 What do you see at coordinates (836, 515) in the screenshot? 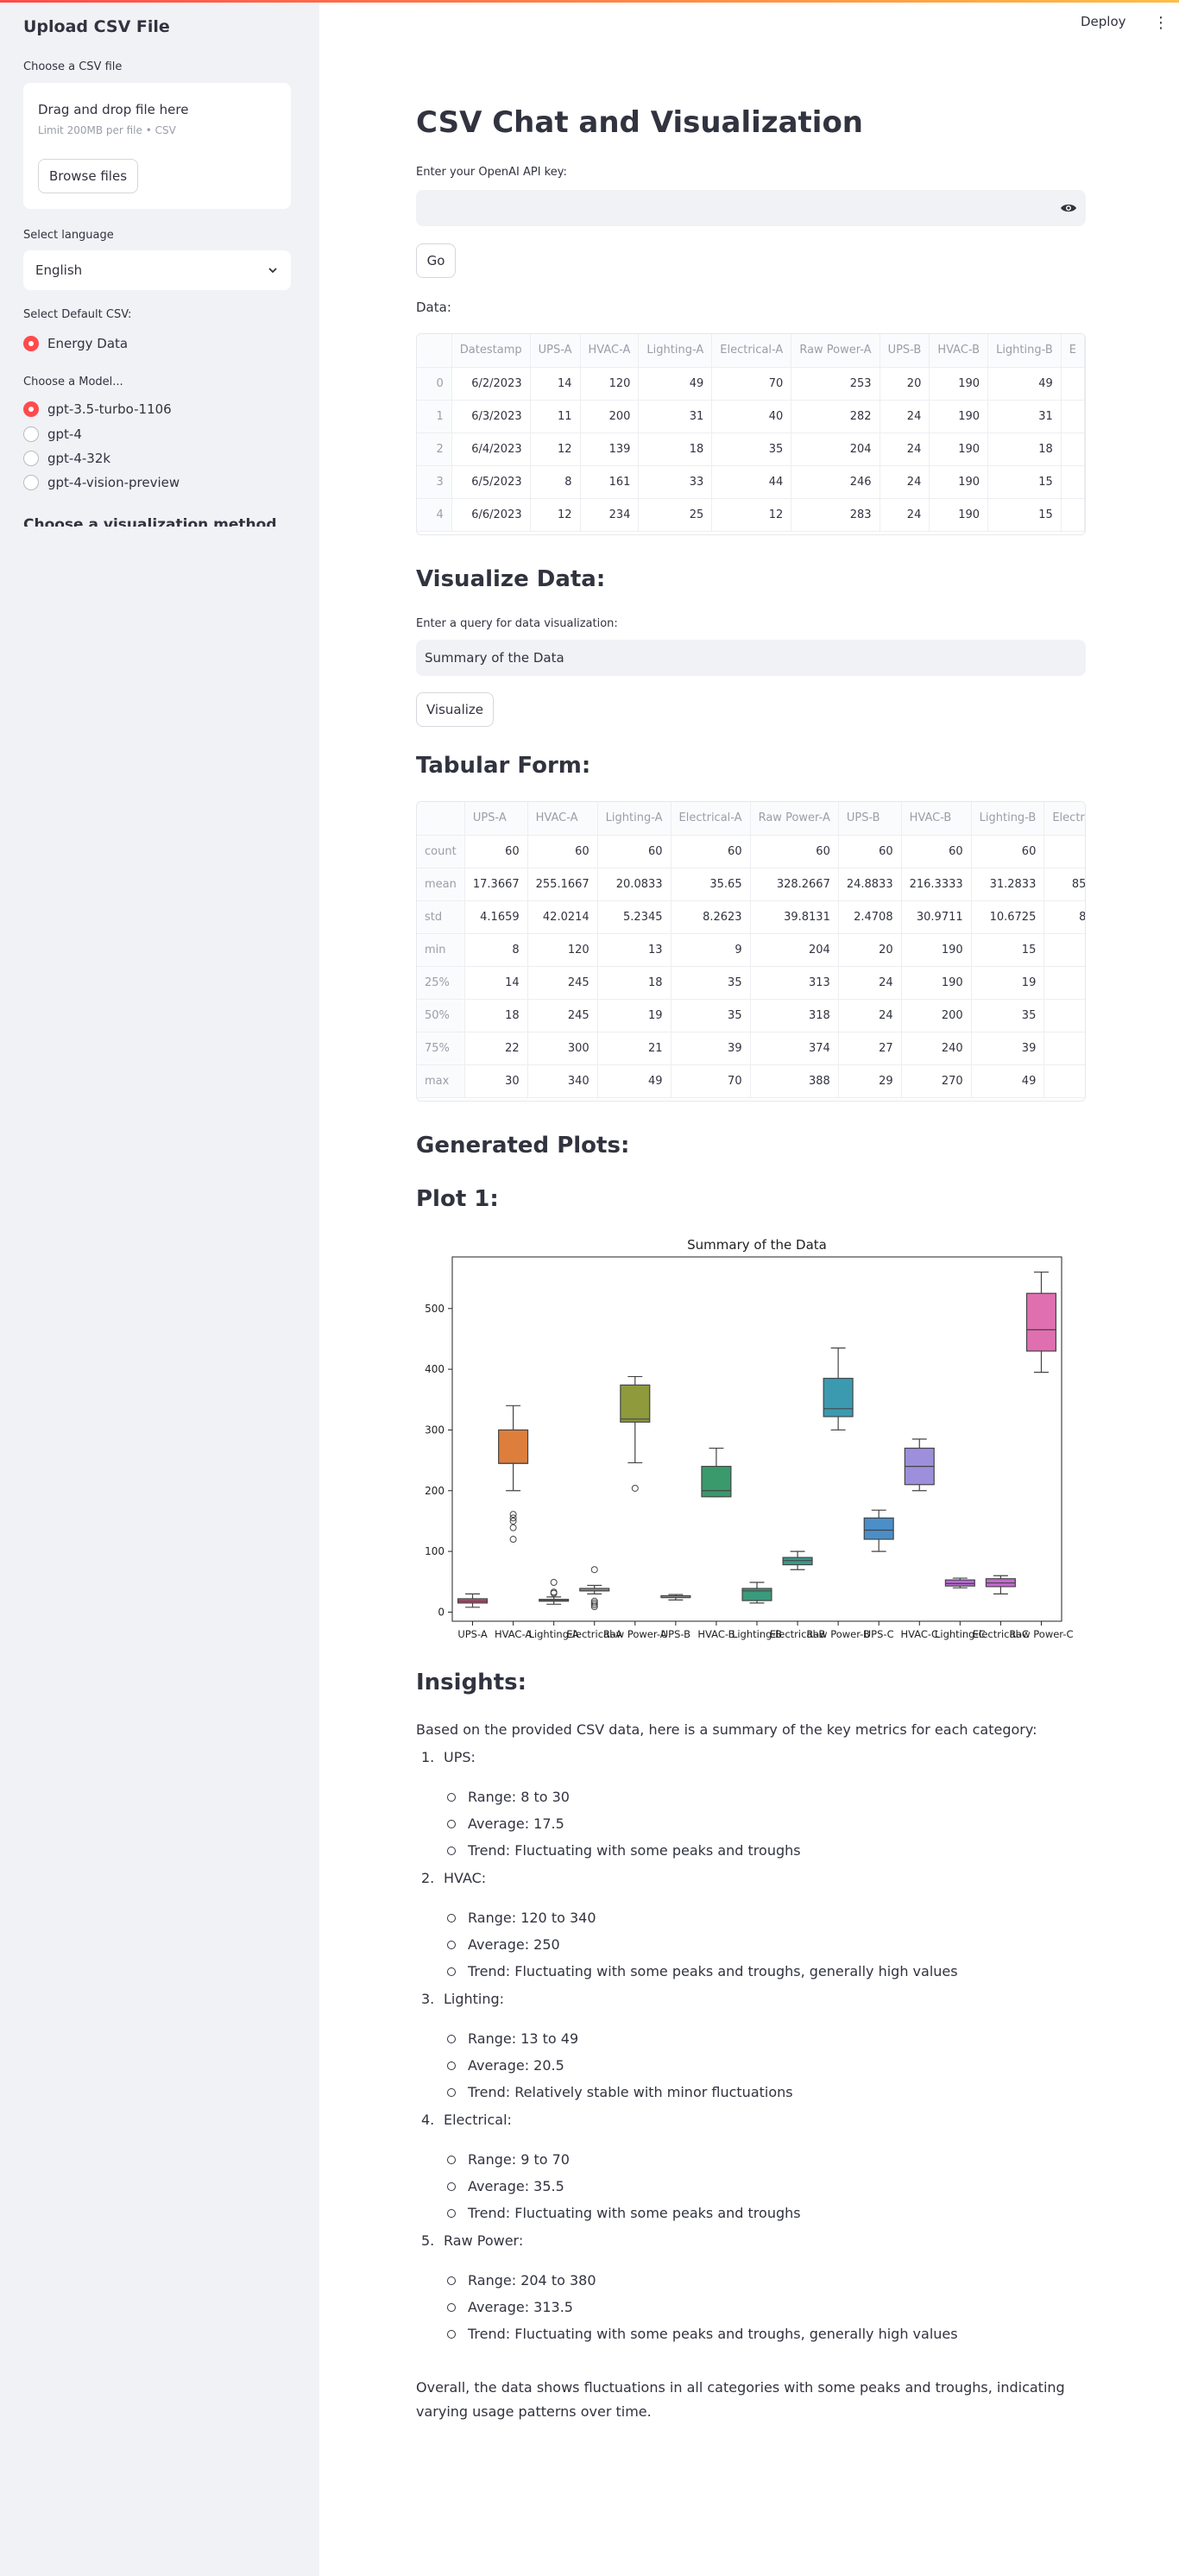
I see `table-cell: 283` at bounding box center [836, 515].